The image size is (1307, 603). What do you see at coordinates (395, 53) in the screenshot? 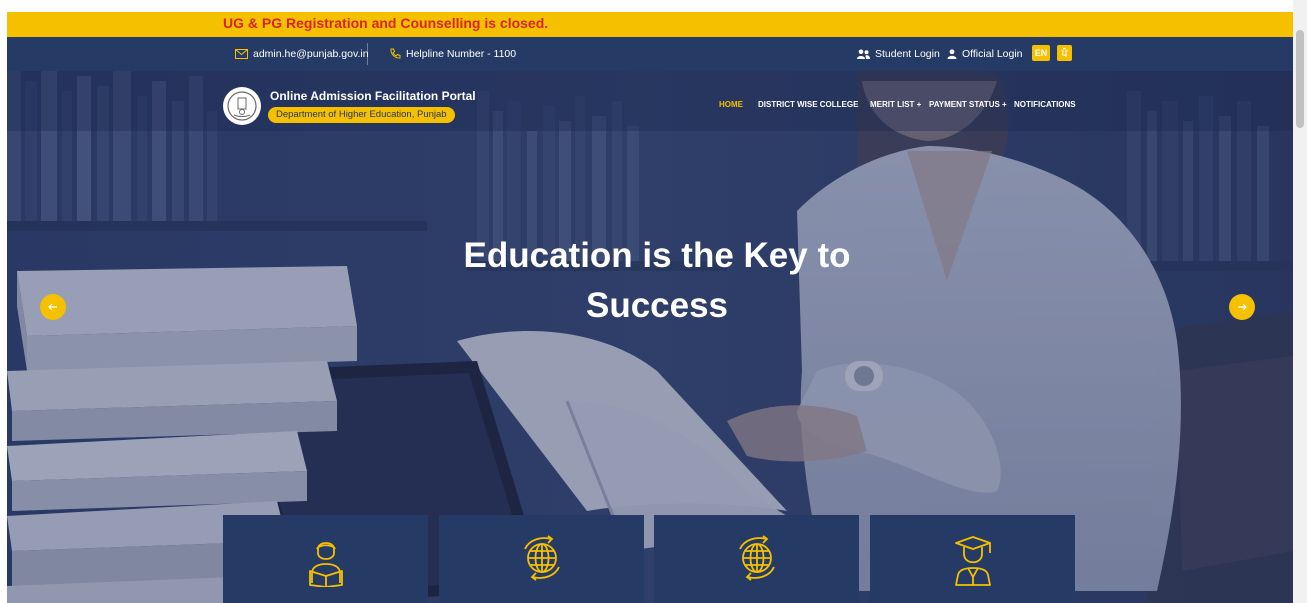
I see `phone-icon` at bounding box center [395, 53].